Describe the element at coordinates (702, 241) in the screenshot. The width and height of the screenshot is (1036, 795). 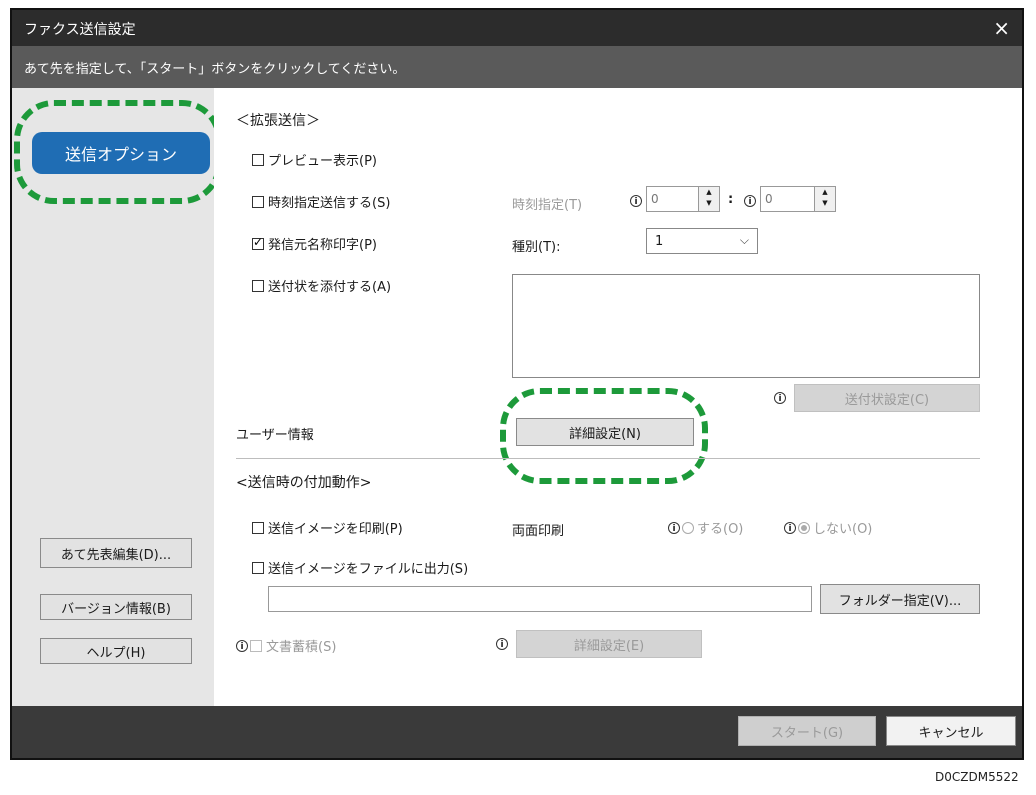
I see `type-select: 1 ⌵` at that location.